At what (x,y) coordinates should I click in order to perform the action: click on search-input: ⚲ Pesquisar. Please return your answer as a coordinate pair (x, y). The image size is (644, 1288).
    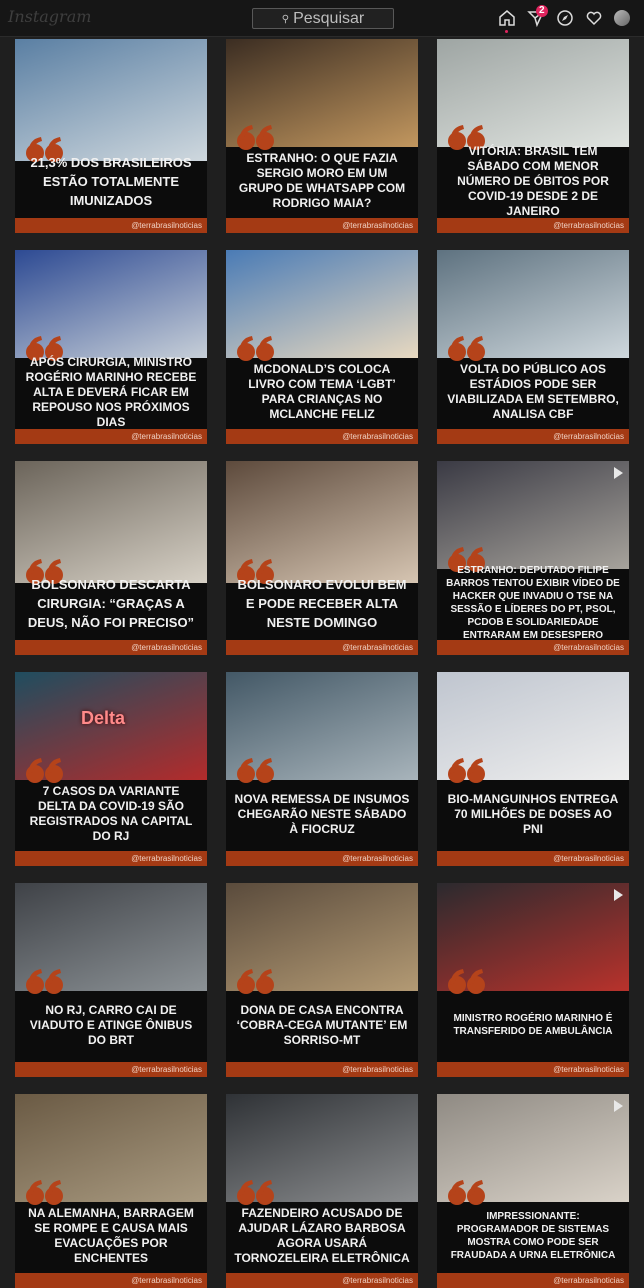
    Looking at the image, I should click on (323, 18).